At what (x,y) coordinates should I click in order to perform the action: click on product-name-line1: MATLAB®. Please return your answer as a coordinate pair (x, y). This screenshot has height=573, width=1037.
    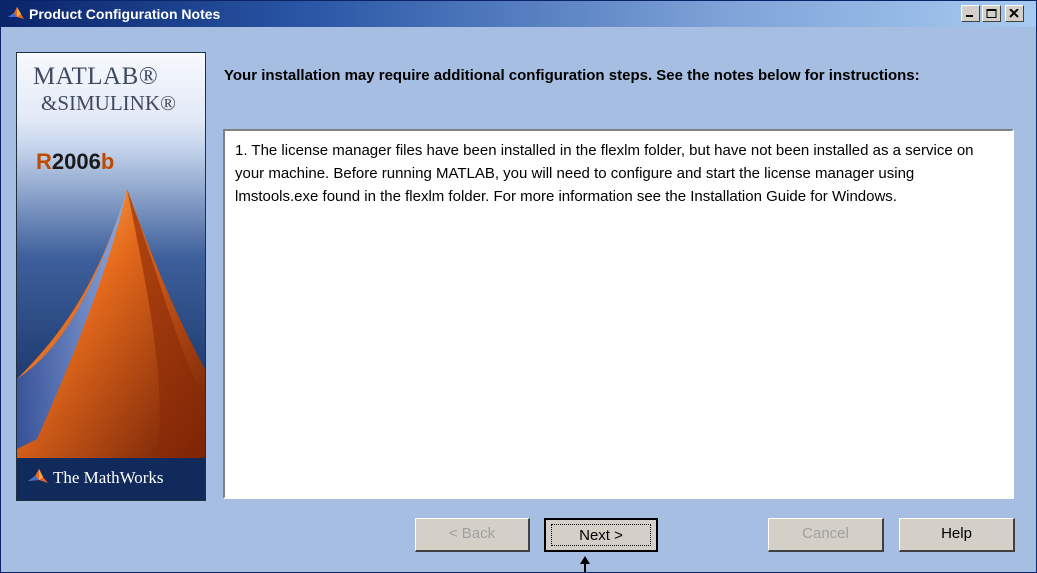
    Looking at the image, I should click on (96, 76).